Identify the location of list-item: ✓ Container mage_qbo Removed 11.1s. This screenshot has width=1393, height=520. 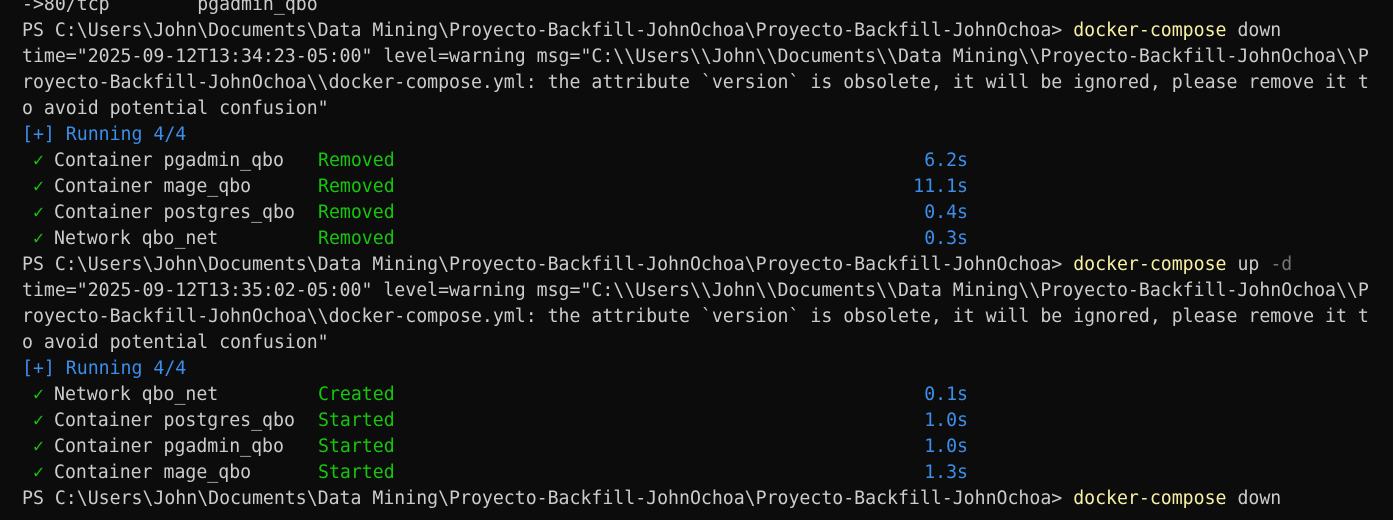
(695, 187).